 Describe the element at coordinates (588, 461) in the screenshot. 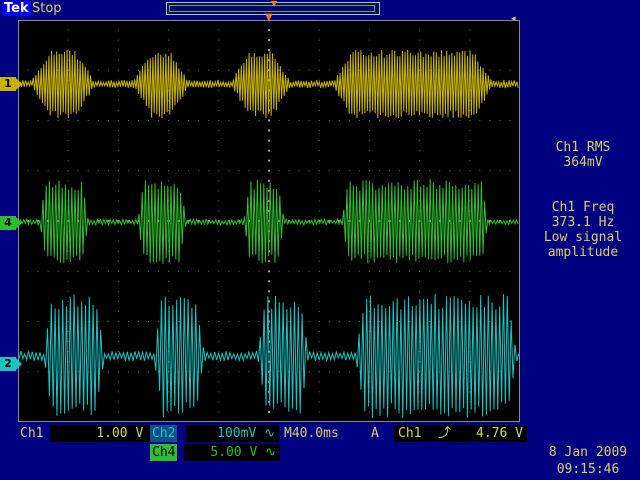

I see `date-time: 8 Jan 2009 09:15:46` at that location.